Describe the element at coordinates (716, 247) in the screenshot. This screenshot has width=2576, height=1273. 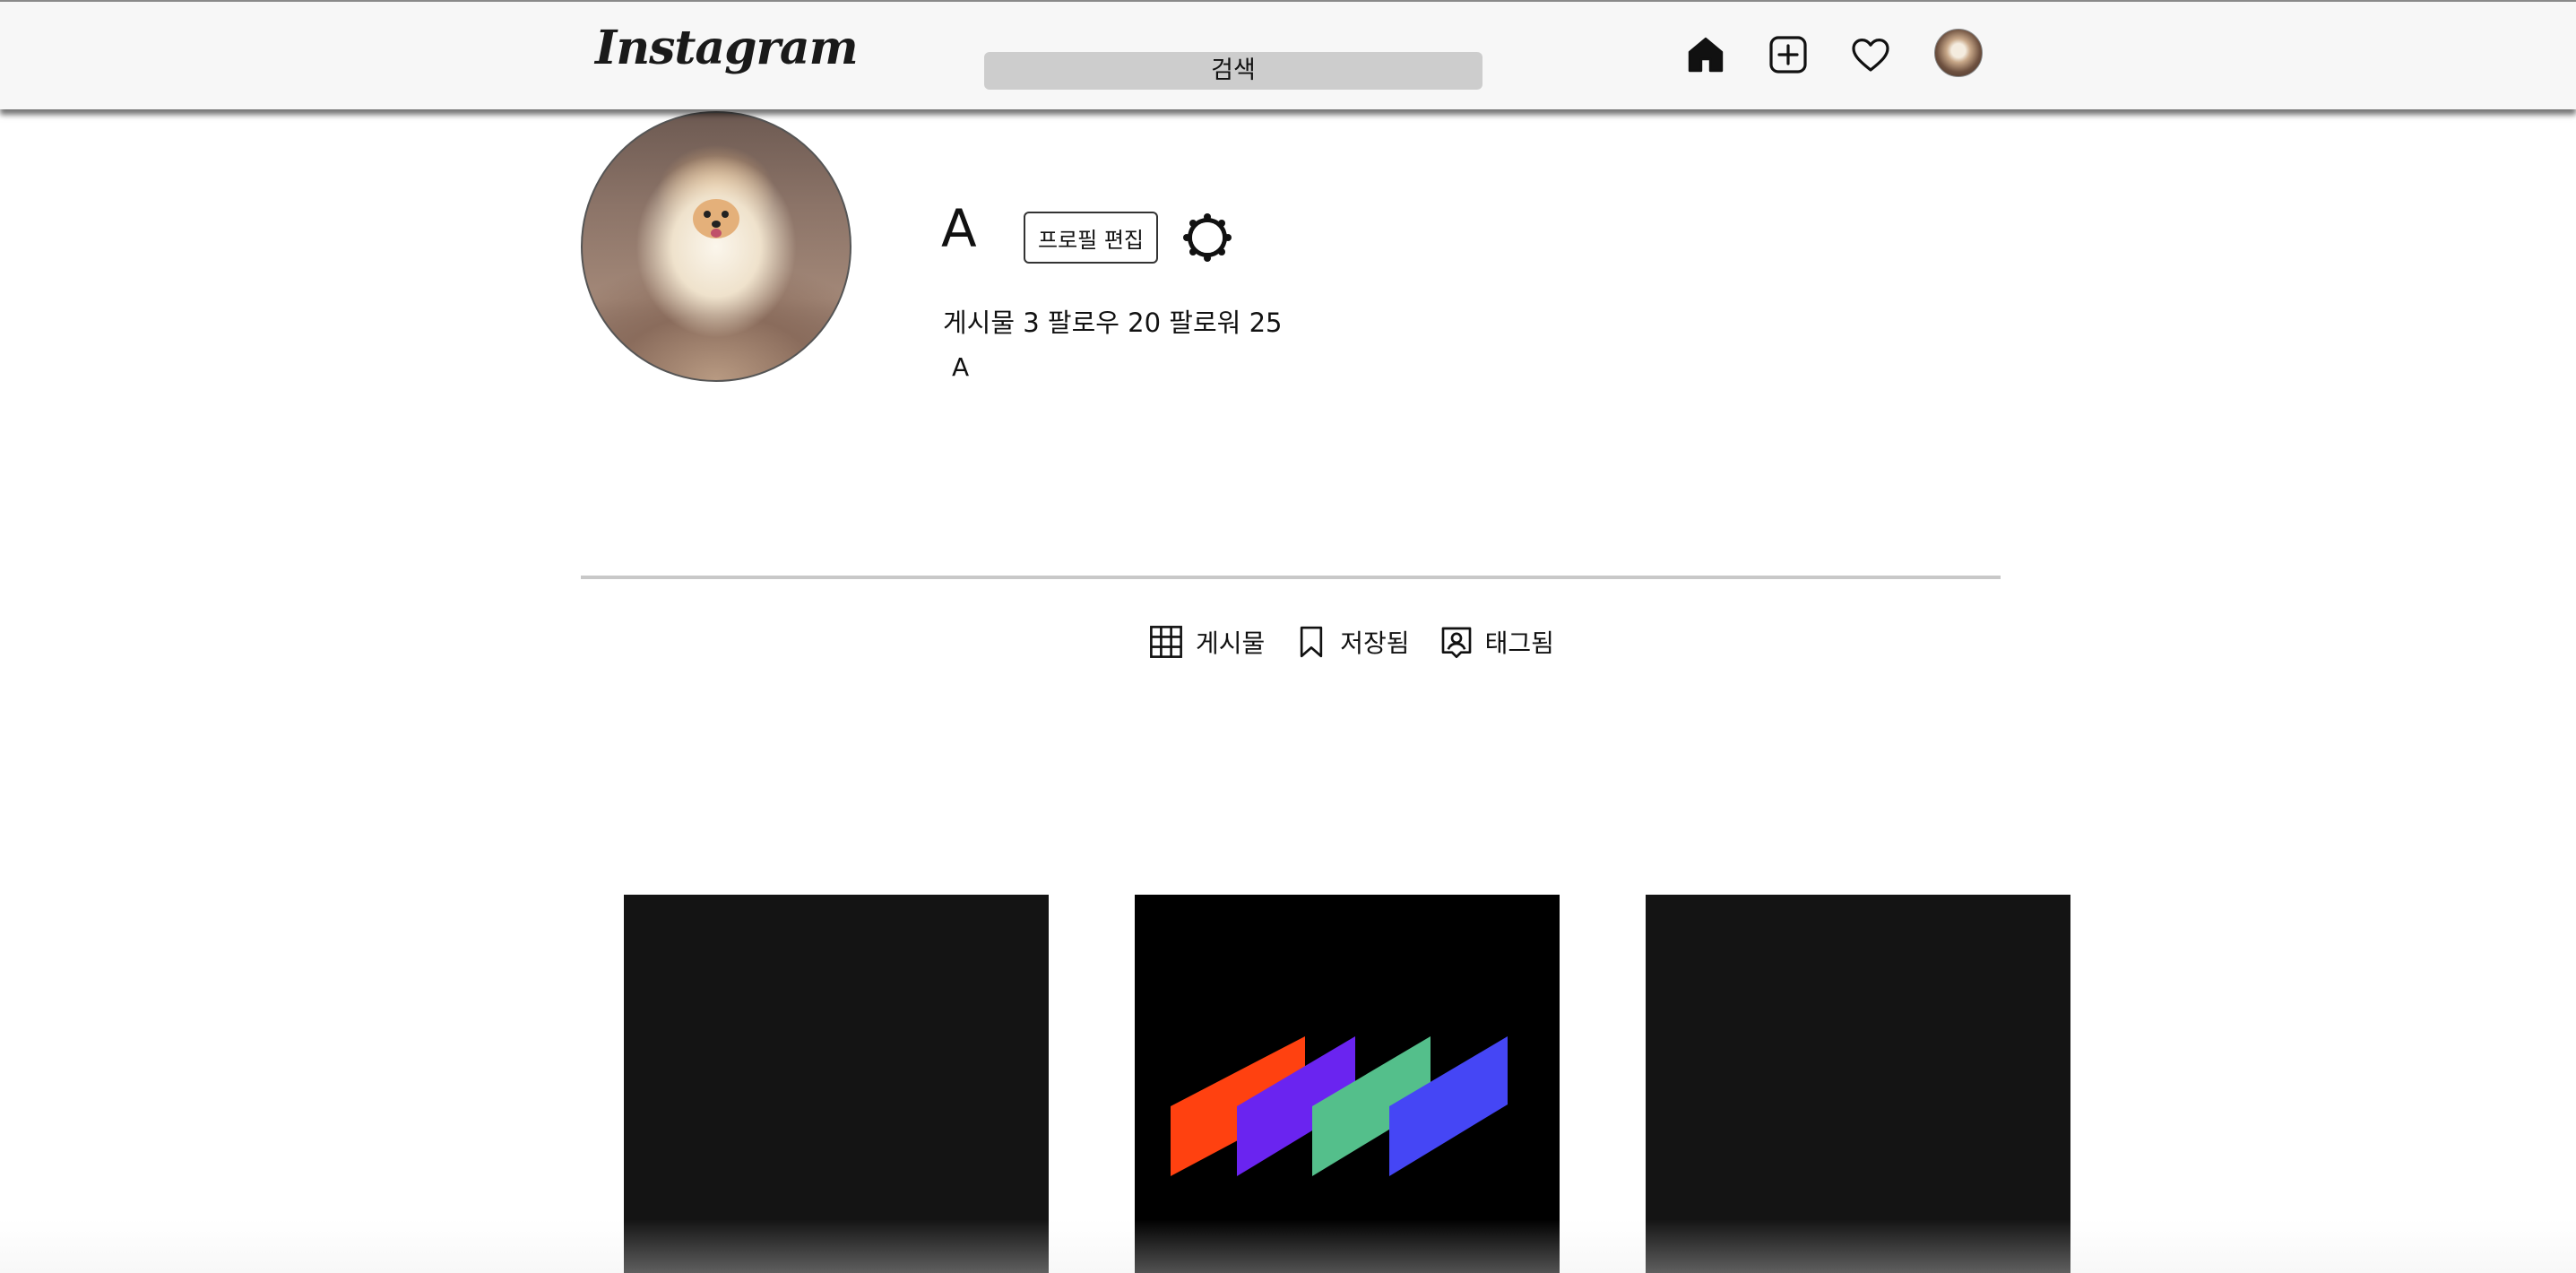
I see `profile-picture` at that location.